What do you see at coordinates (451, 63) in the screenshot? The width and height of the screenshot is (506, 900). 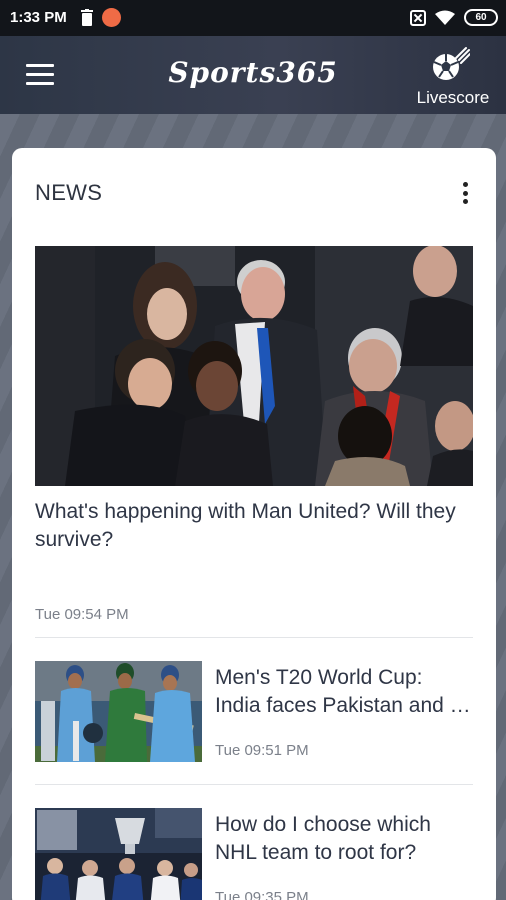 I see `soccer-ball-icon` at bounding box center [451, 63].